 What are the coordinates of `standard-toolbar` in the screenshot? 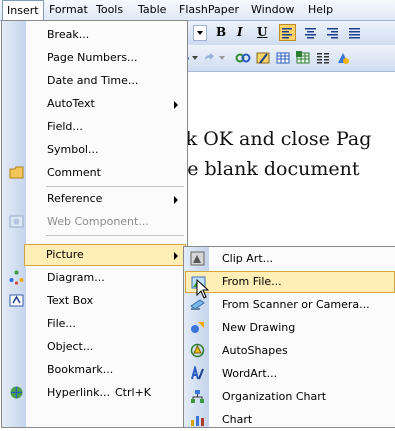 It's located at (285, 58).